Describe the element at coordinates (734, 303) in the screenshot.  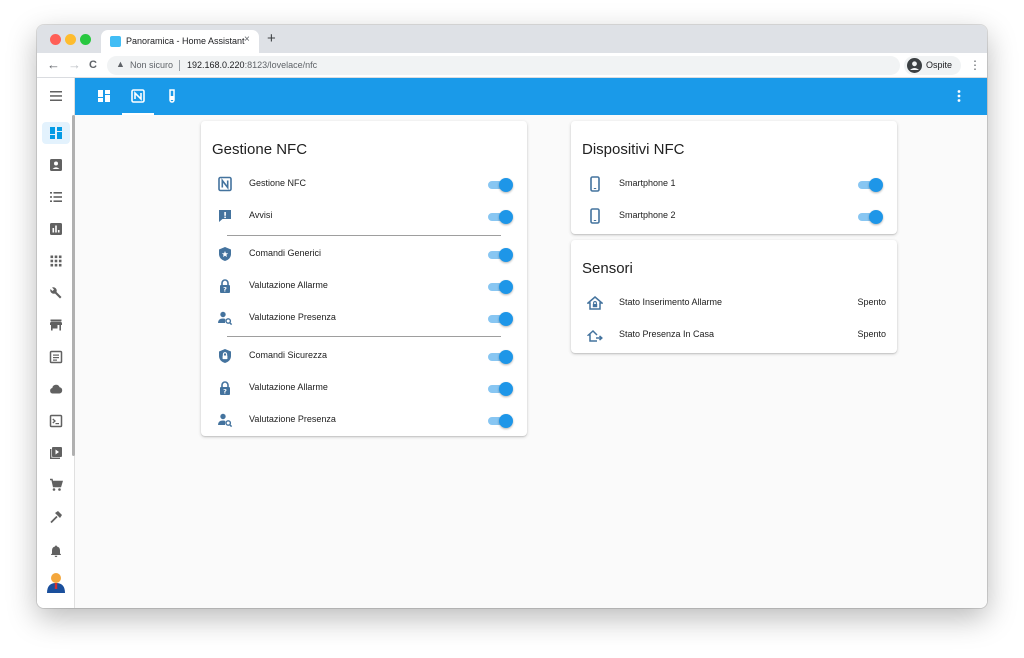
I see `entity-row: Stato Inserimento Allarme Spento` at that location.